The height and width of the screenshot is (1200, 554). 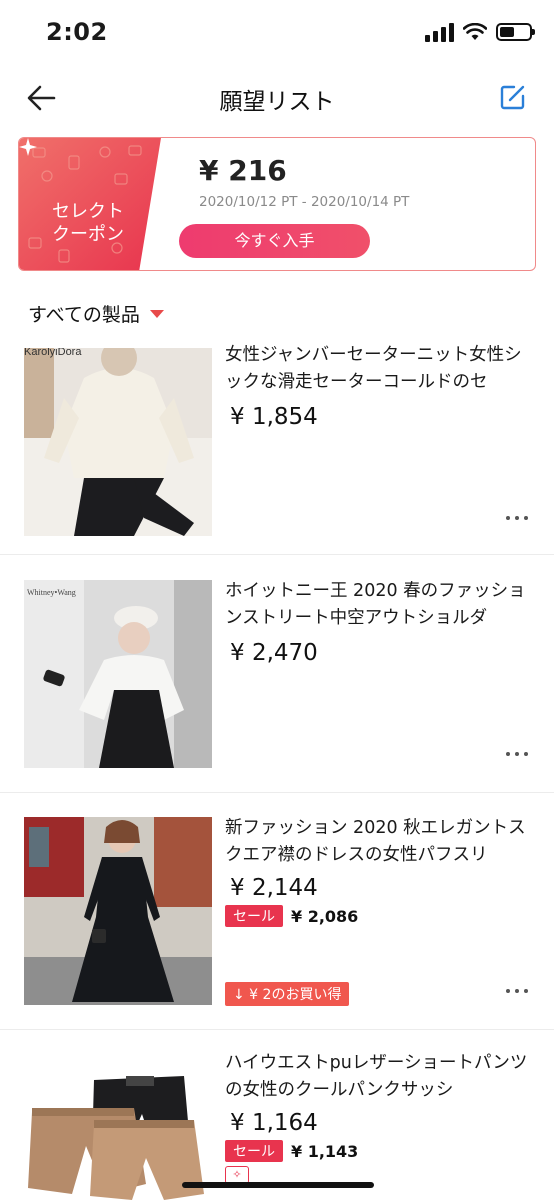 What do you see at coordinates (88, 234) in the screenshot?
I see `coupon-label-line2: クーポン` at bounding box center [88, 234].